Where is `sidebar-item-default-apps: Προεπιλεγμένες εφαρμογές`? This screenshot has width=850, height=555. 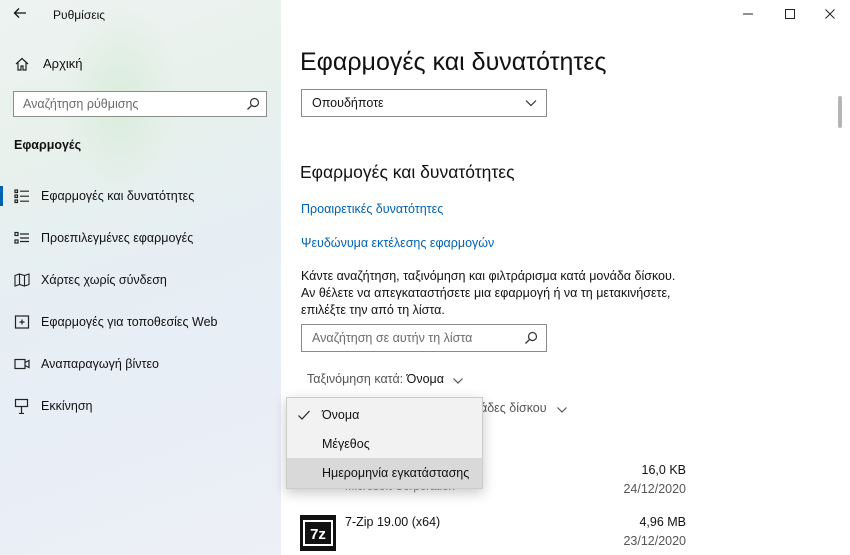 sidebar-item-default-apps: Προεπιλεγμένες εφαρμογές is located at coordinates (140, 238).